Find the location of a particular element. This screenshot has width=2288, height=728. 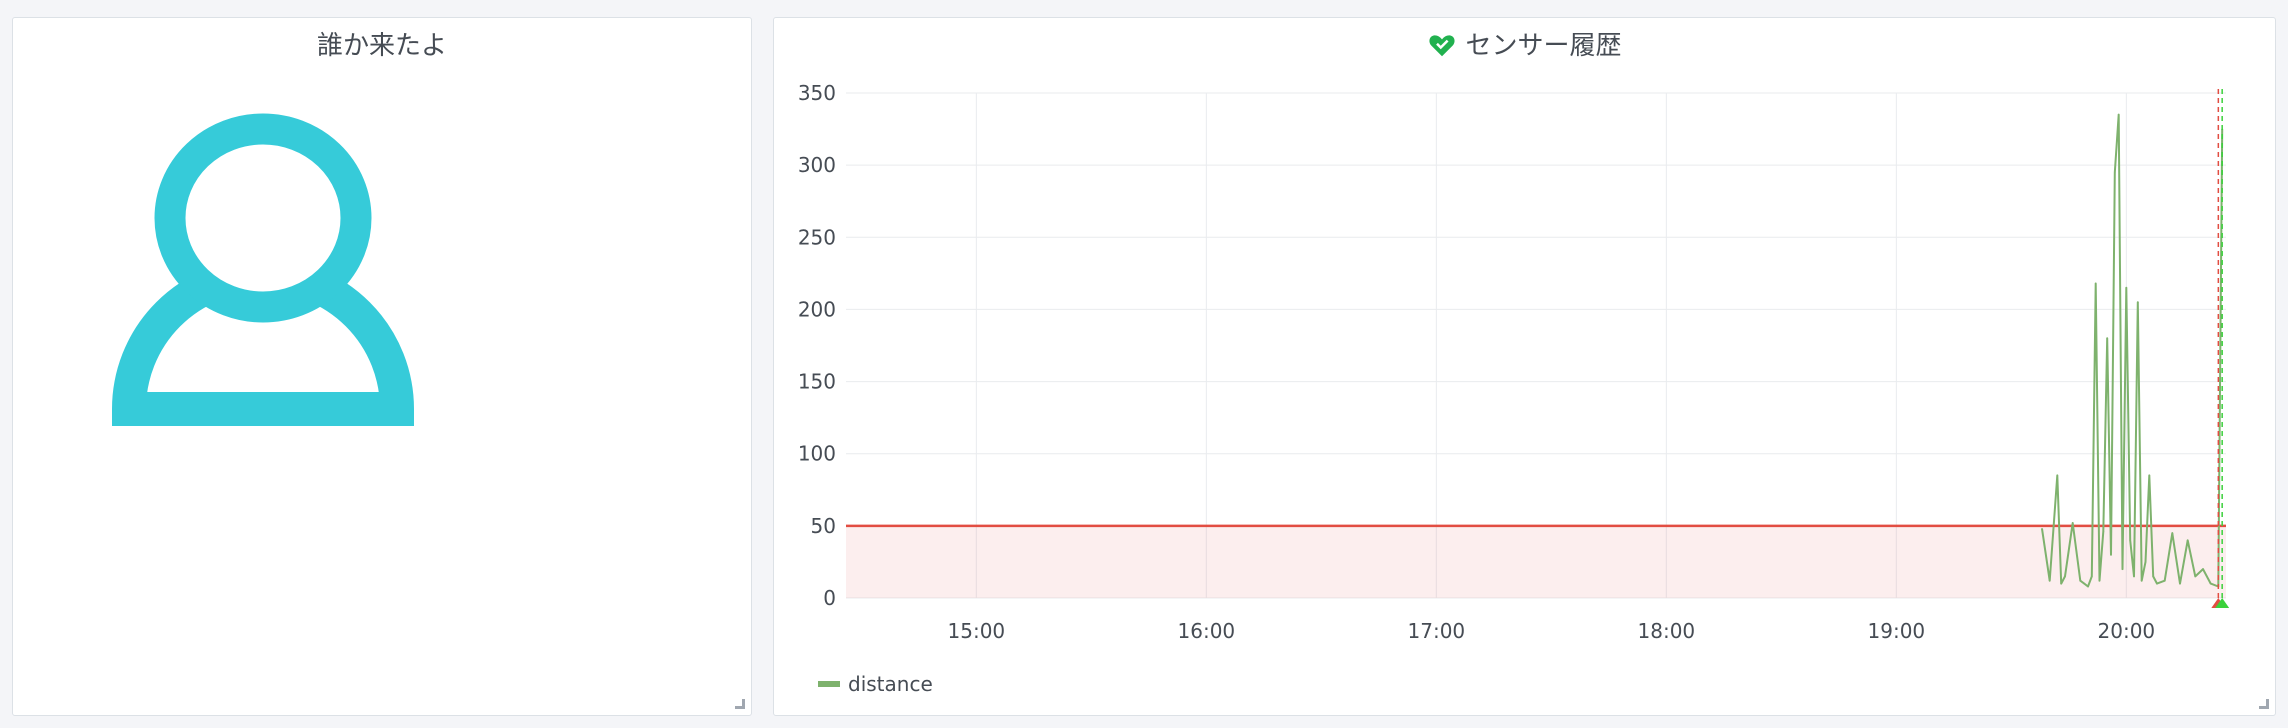

y-tick-label: 0 is located at coordinates (829, 598).